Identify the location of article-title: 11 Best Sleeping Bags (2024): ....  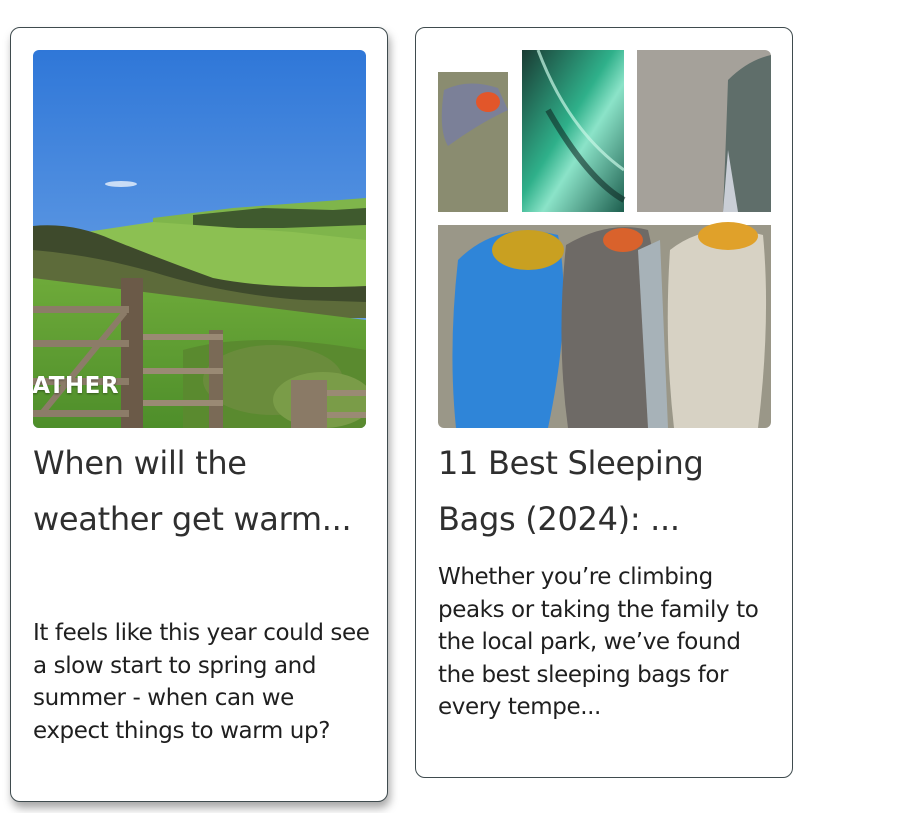
(606, 491).